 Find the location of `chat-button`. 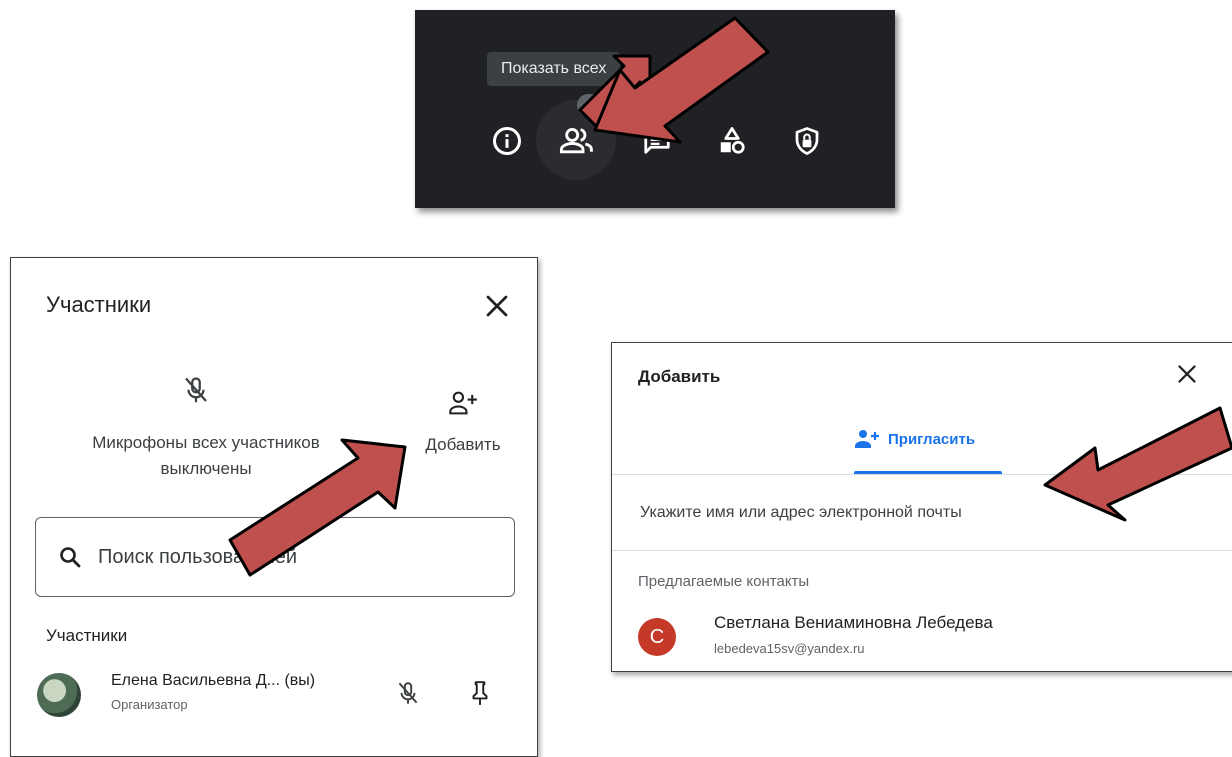

chat-button is located at coordinates (657, 141).